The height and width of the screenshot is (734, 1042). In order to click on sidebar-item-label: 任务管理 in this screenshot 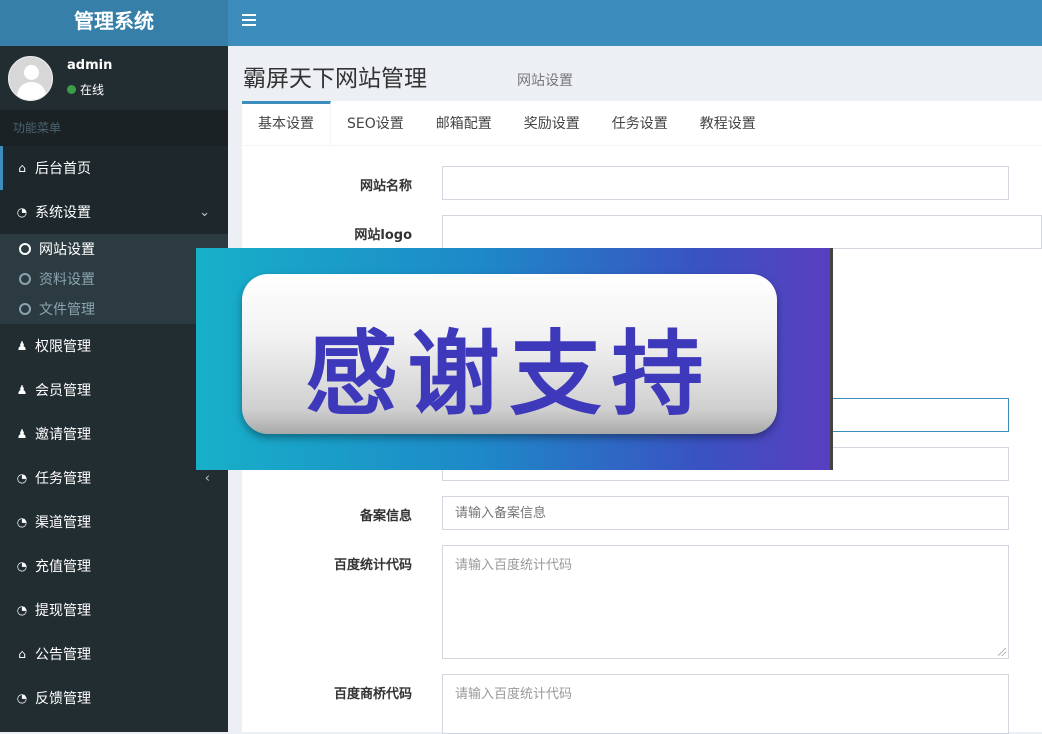, I will do `click(63, 479)`.